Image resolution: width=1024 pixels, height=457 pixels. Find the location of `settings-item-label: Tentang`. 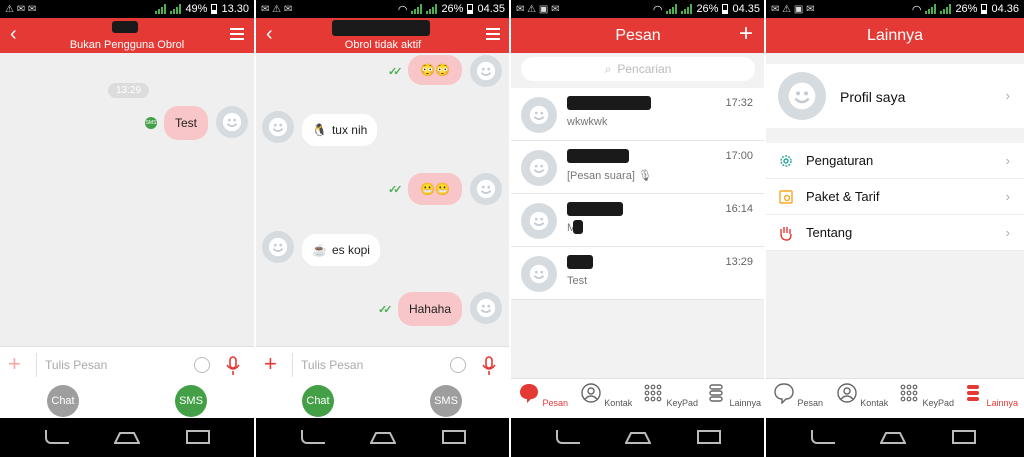

settings-item-label: Tentang is located at coordinates (829, 232).